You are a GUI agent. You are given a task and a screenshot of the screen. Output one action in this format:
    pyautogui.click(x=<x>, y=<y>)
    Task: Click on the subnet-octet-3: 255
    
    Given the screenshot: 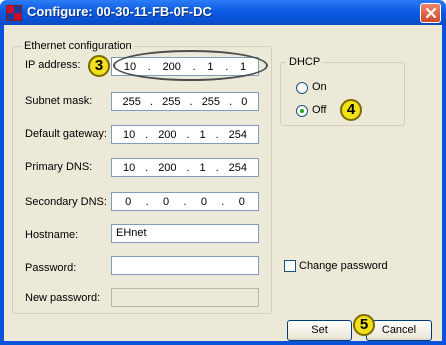 What is the action you would take?
    pyautogui.click(x=211, y=101)
    